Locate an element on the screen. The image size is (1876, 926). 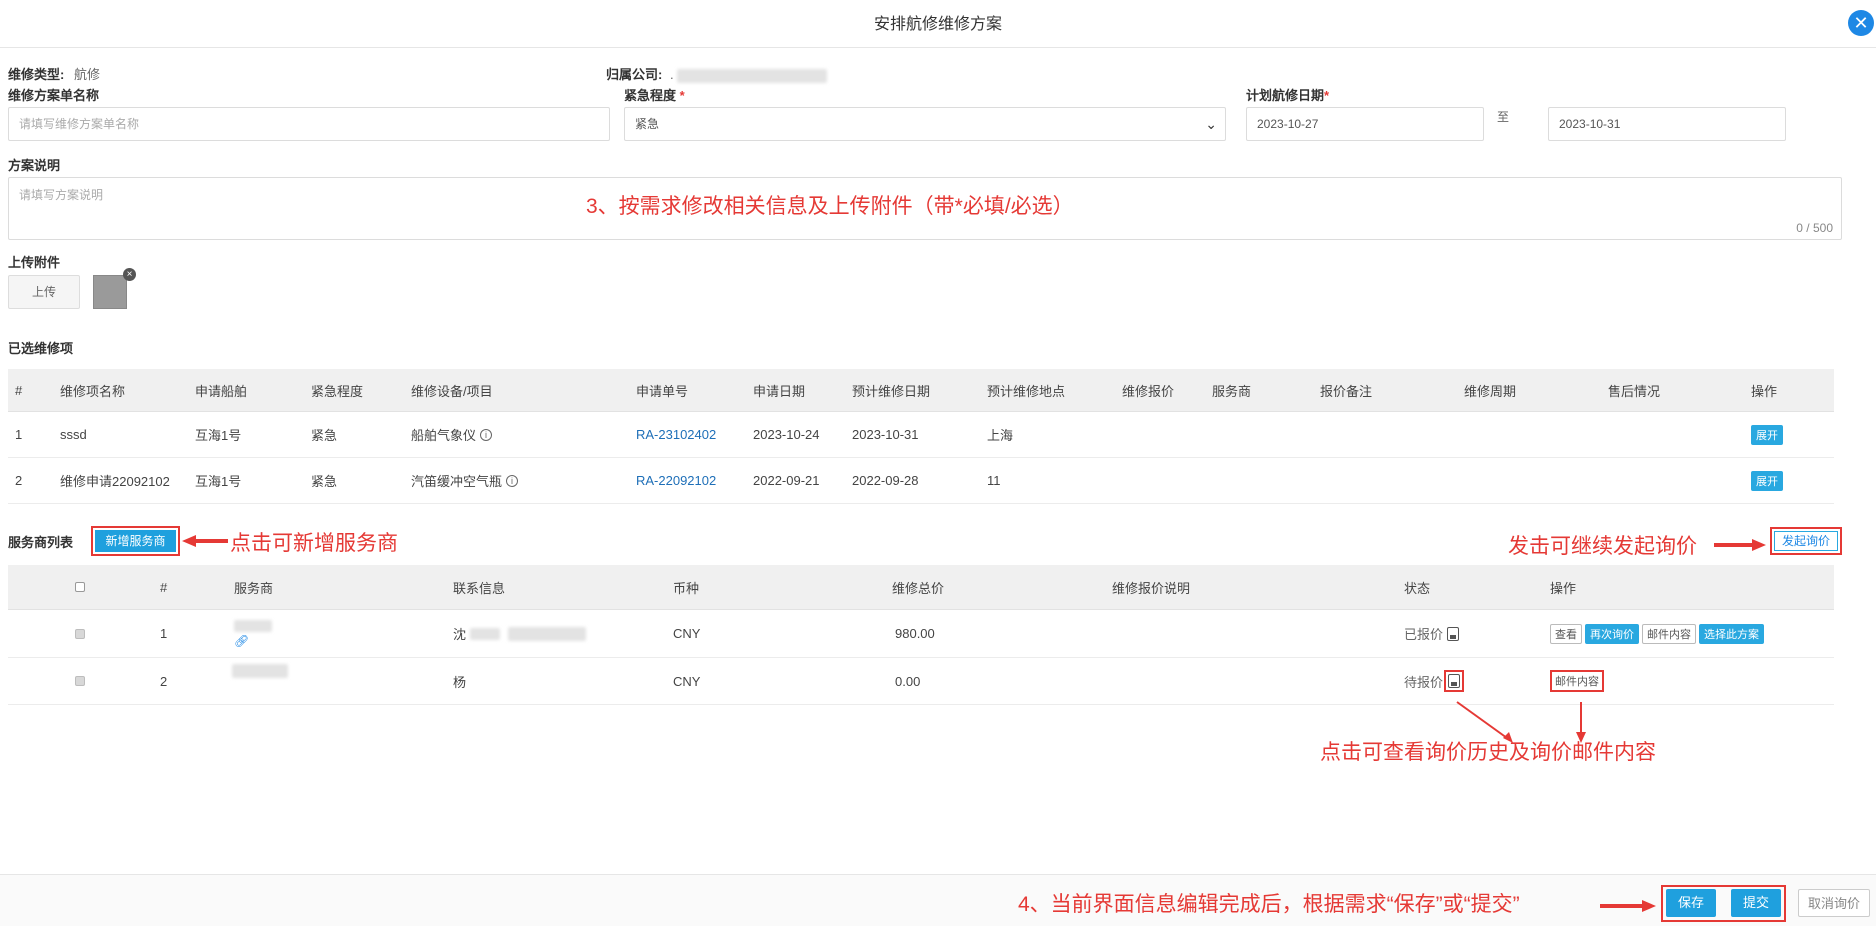
col-app-date: 申请日期 is located at coordinates (779, 391).